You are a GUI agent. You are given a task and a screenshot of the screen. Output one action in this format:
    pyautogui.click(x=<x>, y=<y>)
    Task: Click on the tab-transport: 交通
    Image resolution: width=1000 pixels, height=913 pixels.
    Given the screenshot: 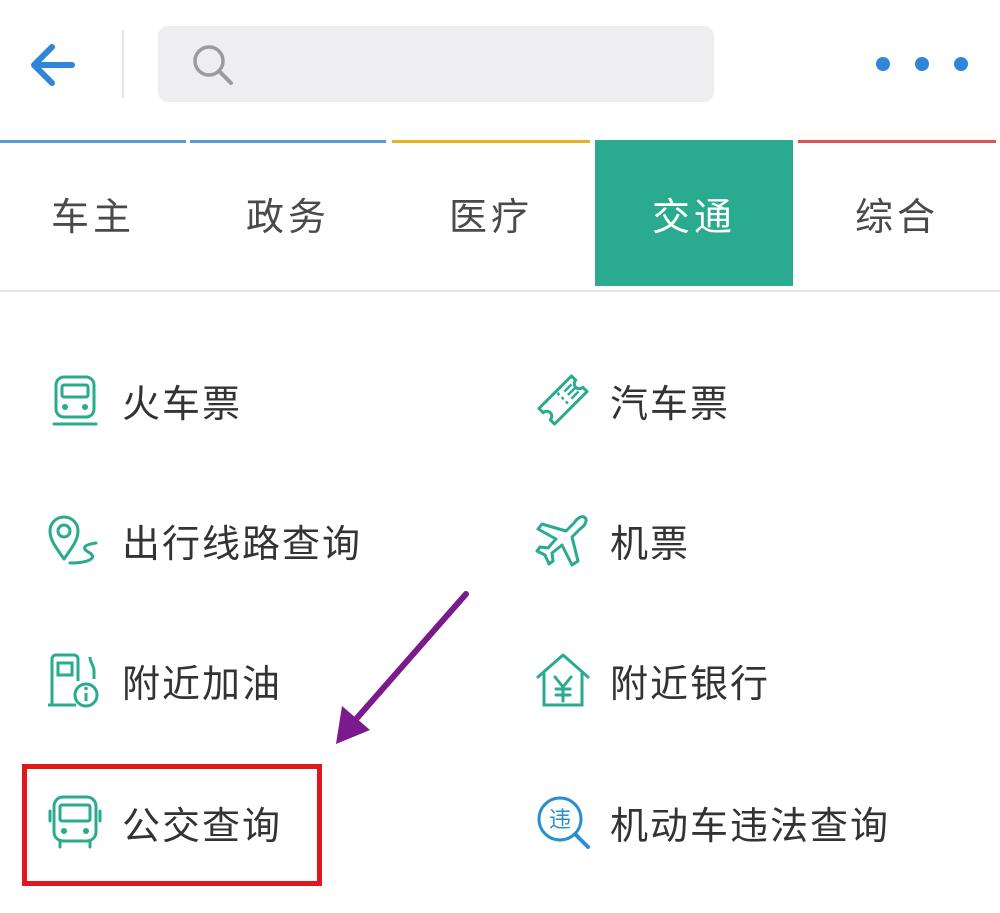 What is the action you would take?
    pyautogui.click(x=694, y=213)
    